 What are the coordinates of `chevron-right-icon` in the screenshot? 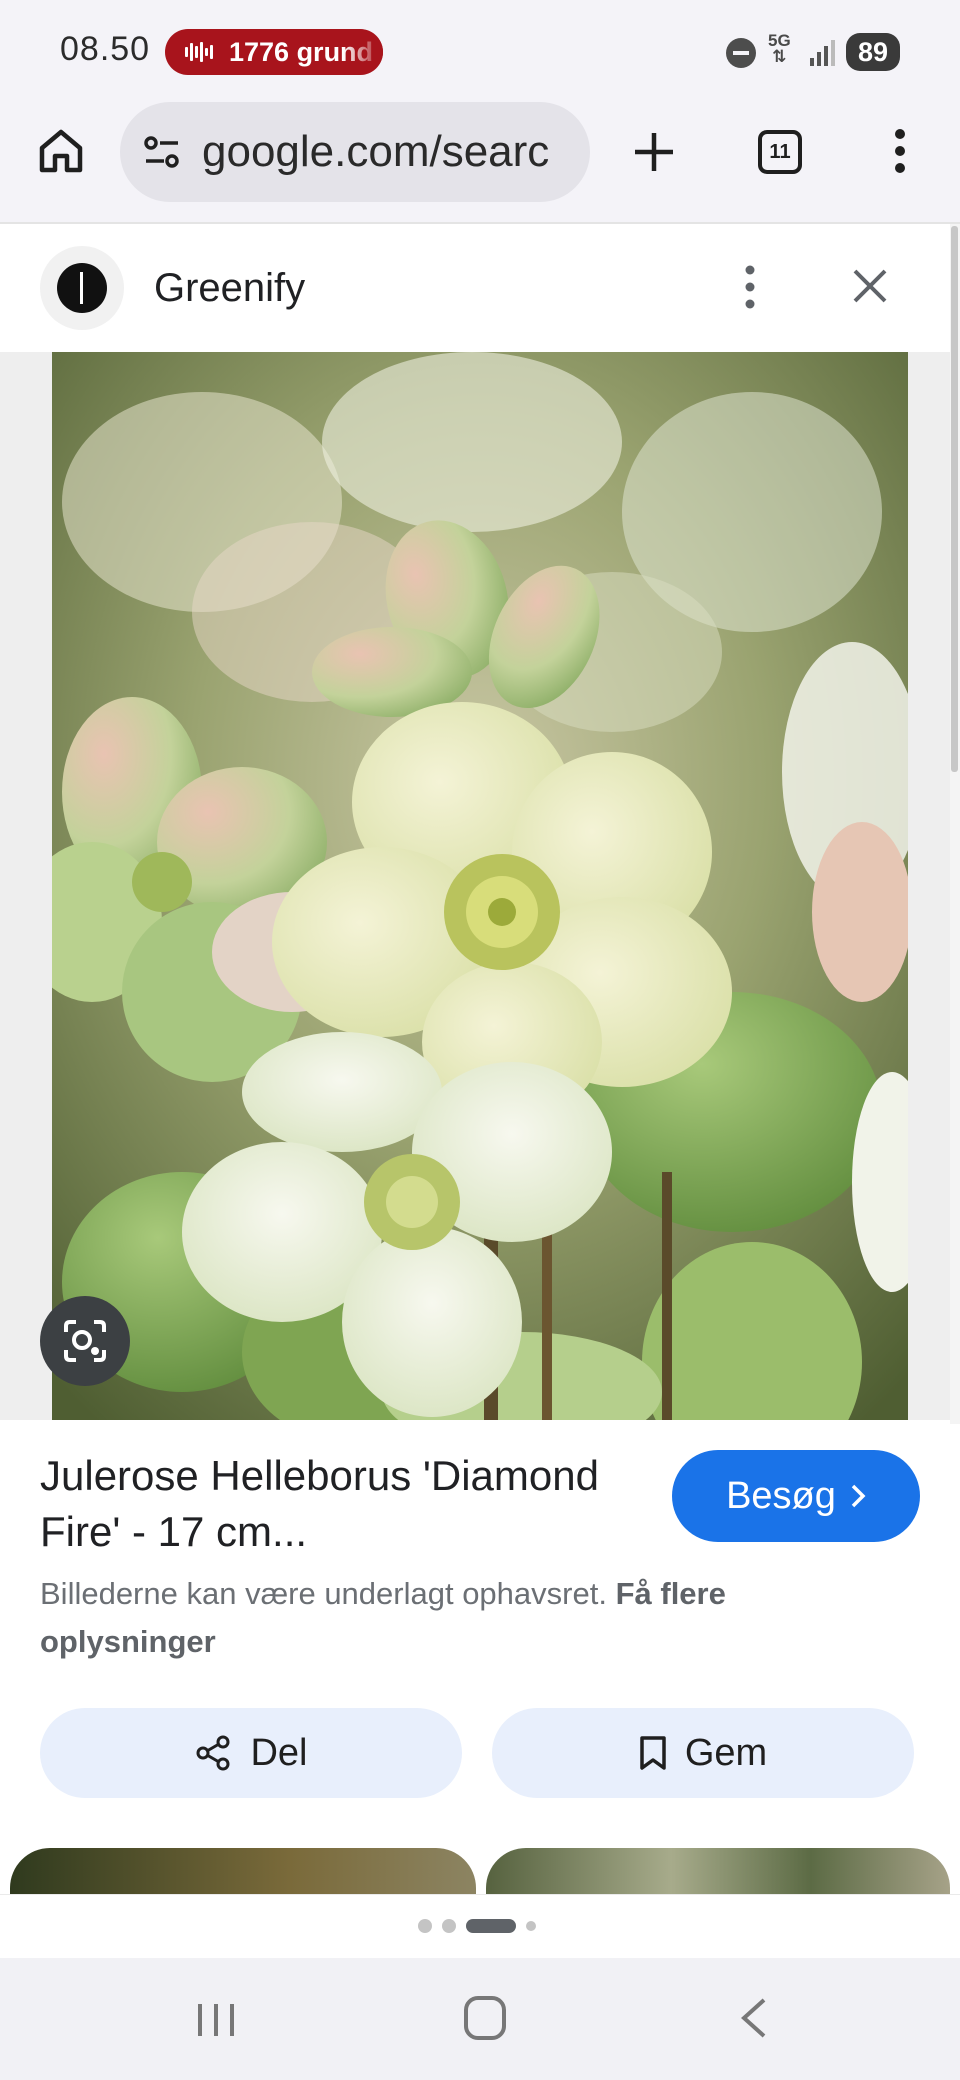 It's located at (858, 1496).